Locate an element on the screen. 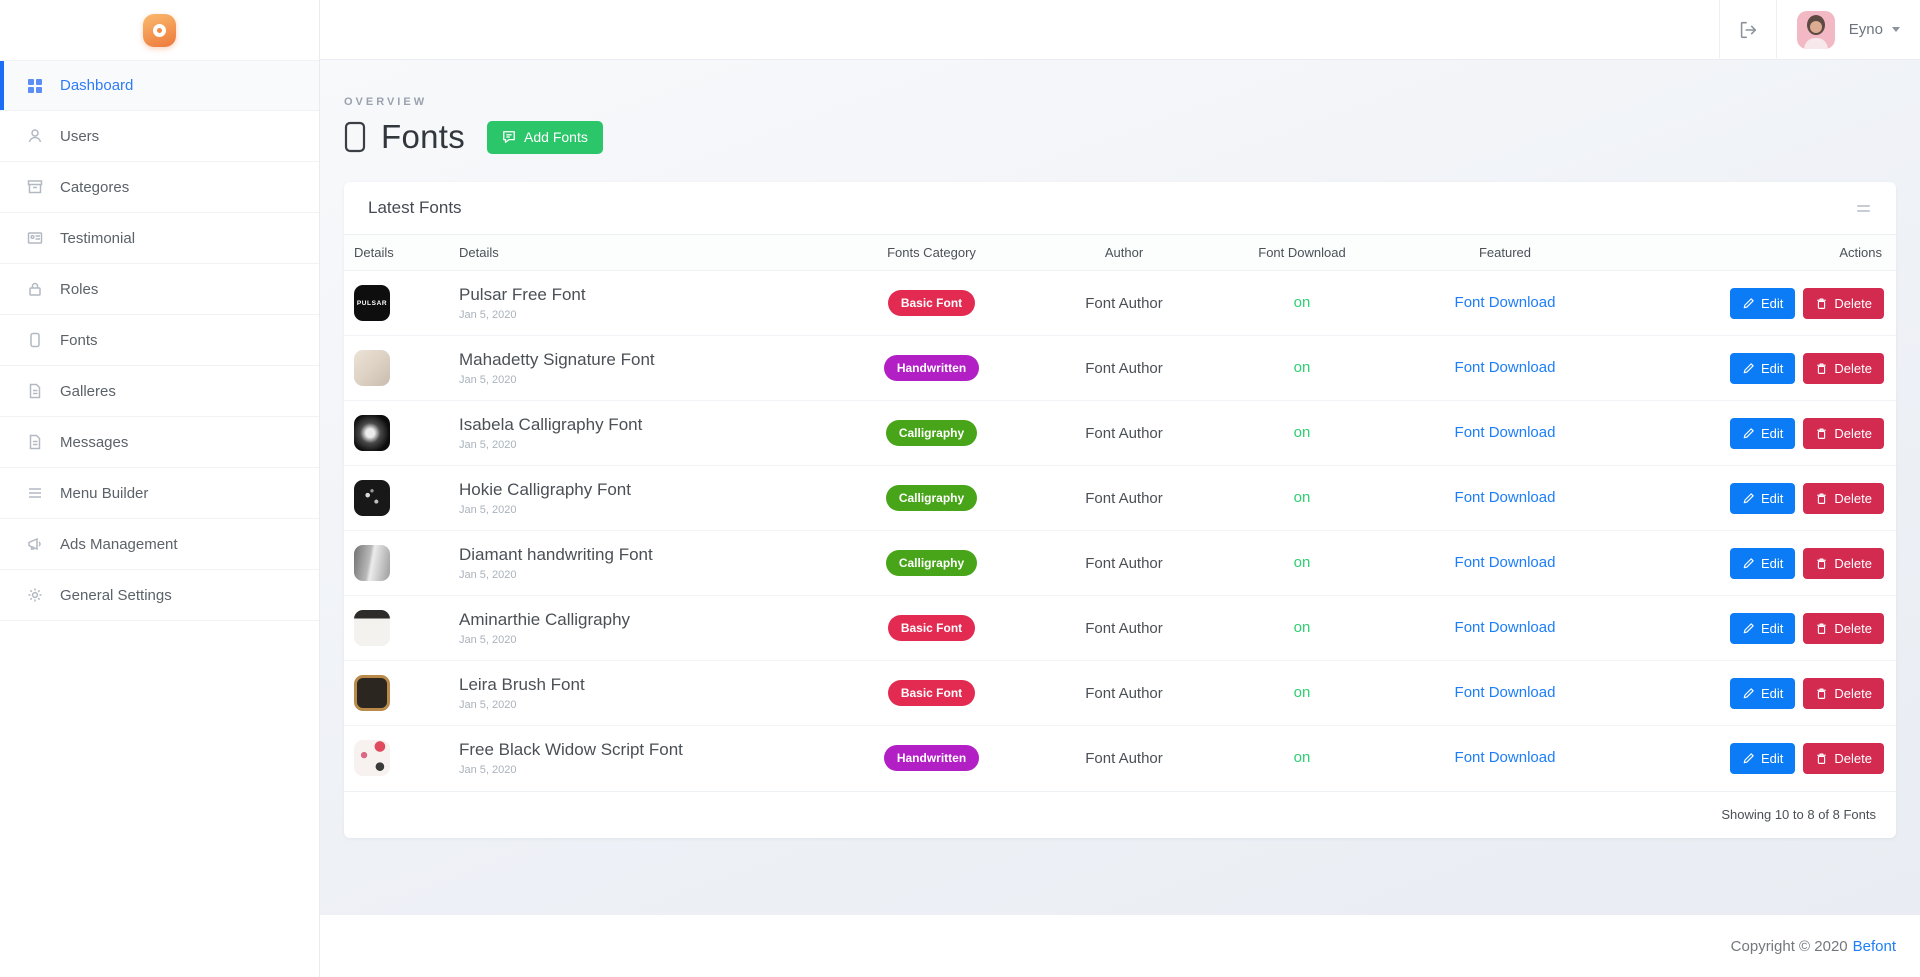 This screenshot has width=1920, height=977. breadcrumb-overview: OVERVIEW is located at coordinates (386, 102).